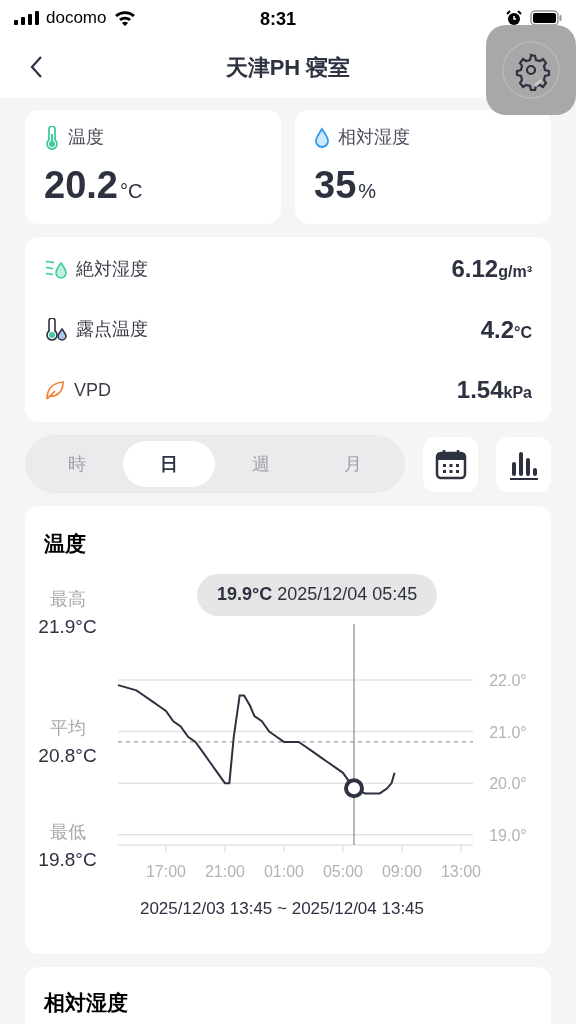  What do you see at coordinates (508, 732) in the screenshot?
I see `axis-label: 21.0°` at bounding box center [508, 732].